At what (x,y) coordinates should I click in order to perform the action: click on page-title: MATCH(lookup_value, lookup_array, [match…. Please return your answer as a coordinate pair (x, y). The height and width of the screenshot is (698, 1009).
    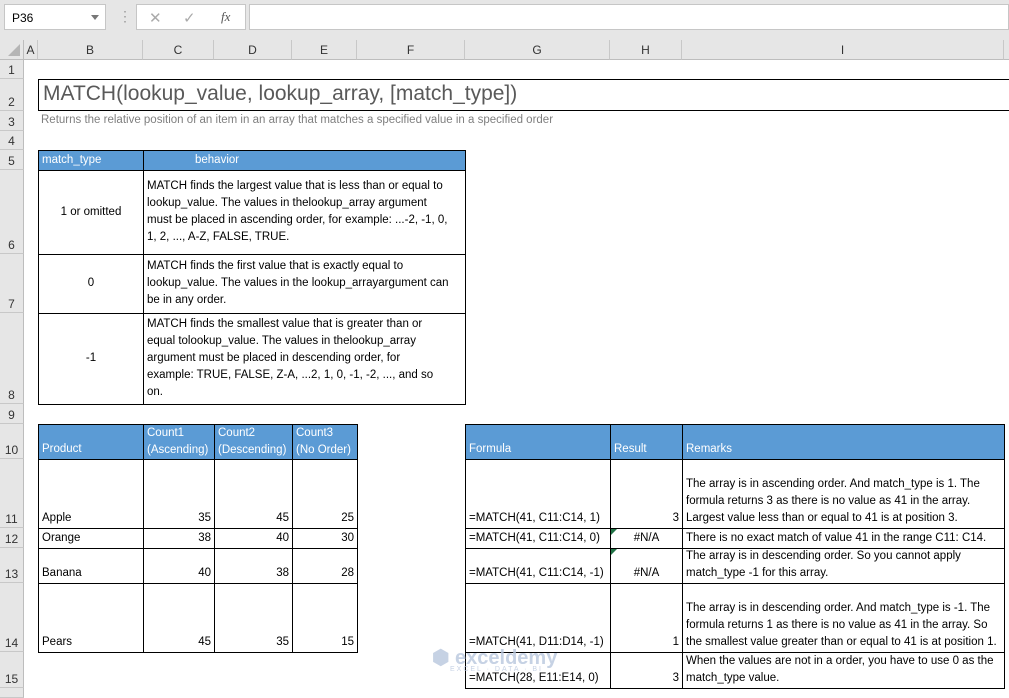
    Looking at the image, I should click on (523, 95).